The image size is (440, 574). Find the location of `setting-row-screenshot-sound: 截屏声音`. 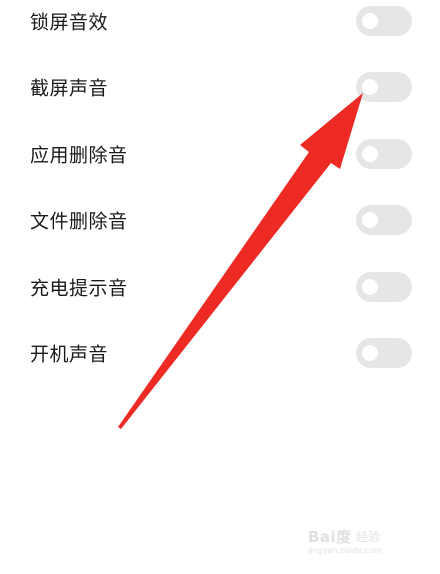

setting-row-screenshot-sound: 截屏声音 is located at coordinates (220, 87).